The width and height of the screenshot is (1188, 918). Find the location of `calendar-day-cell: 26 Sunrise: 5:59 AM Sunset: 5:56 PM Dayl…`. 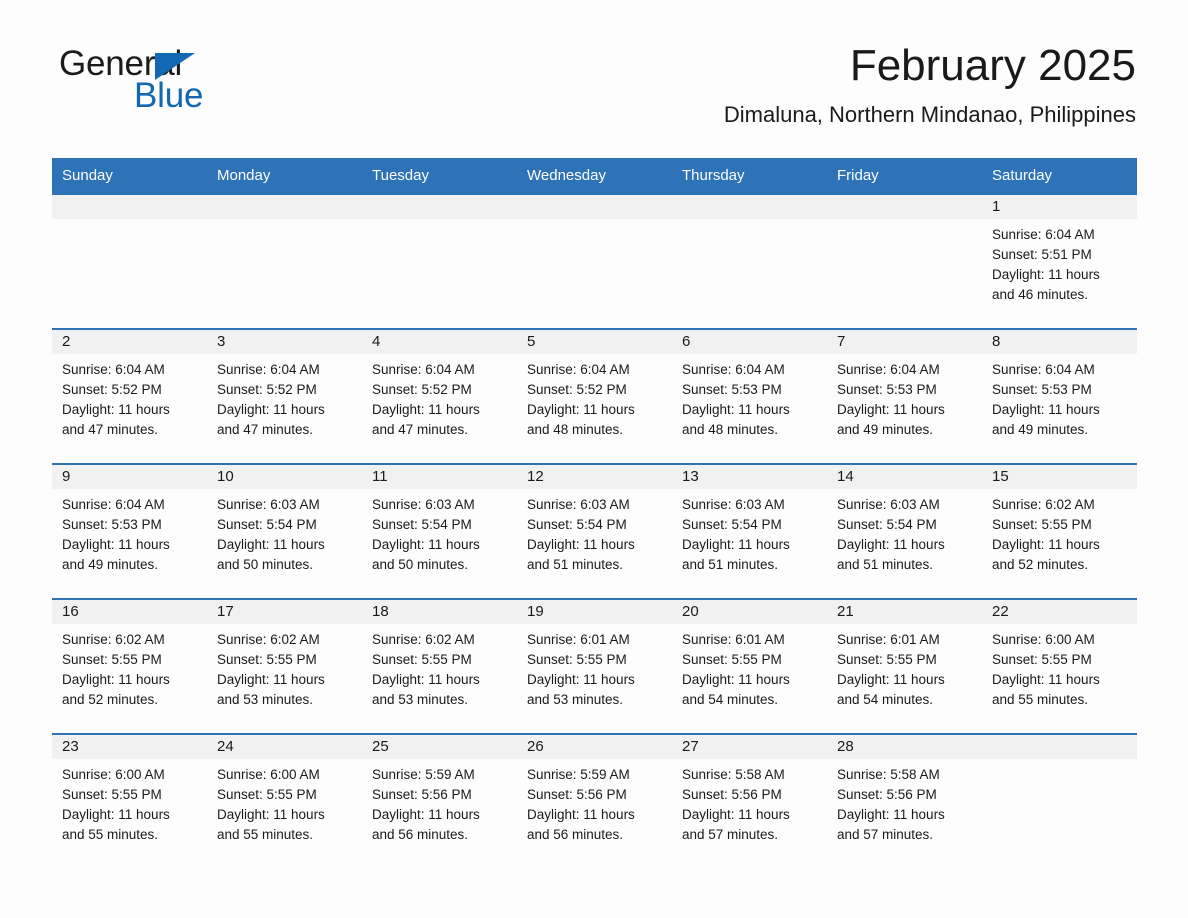

calendar-day-cell: 26 Sunrise: 5:59 AM Sunset: 5:56 PM Dayl… is located at coordinates (594, 801).